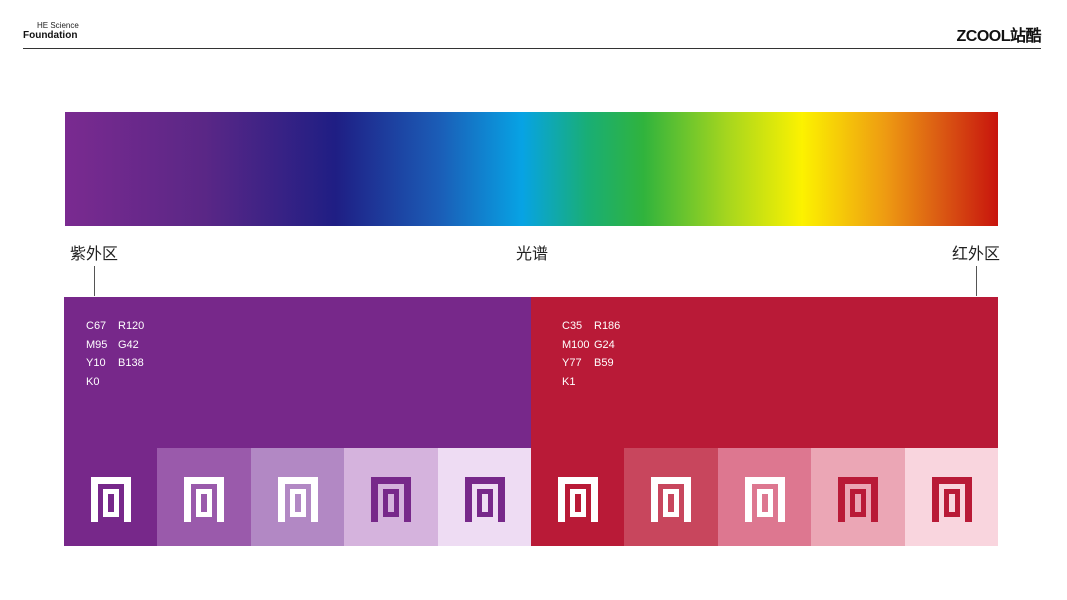 The height and width of the screenshot is (600, 1067). I want to click on rgb-value: R120, so click(131, 326).